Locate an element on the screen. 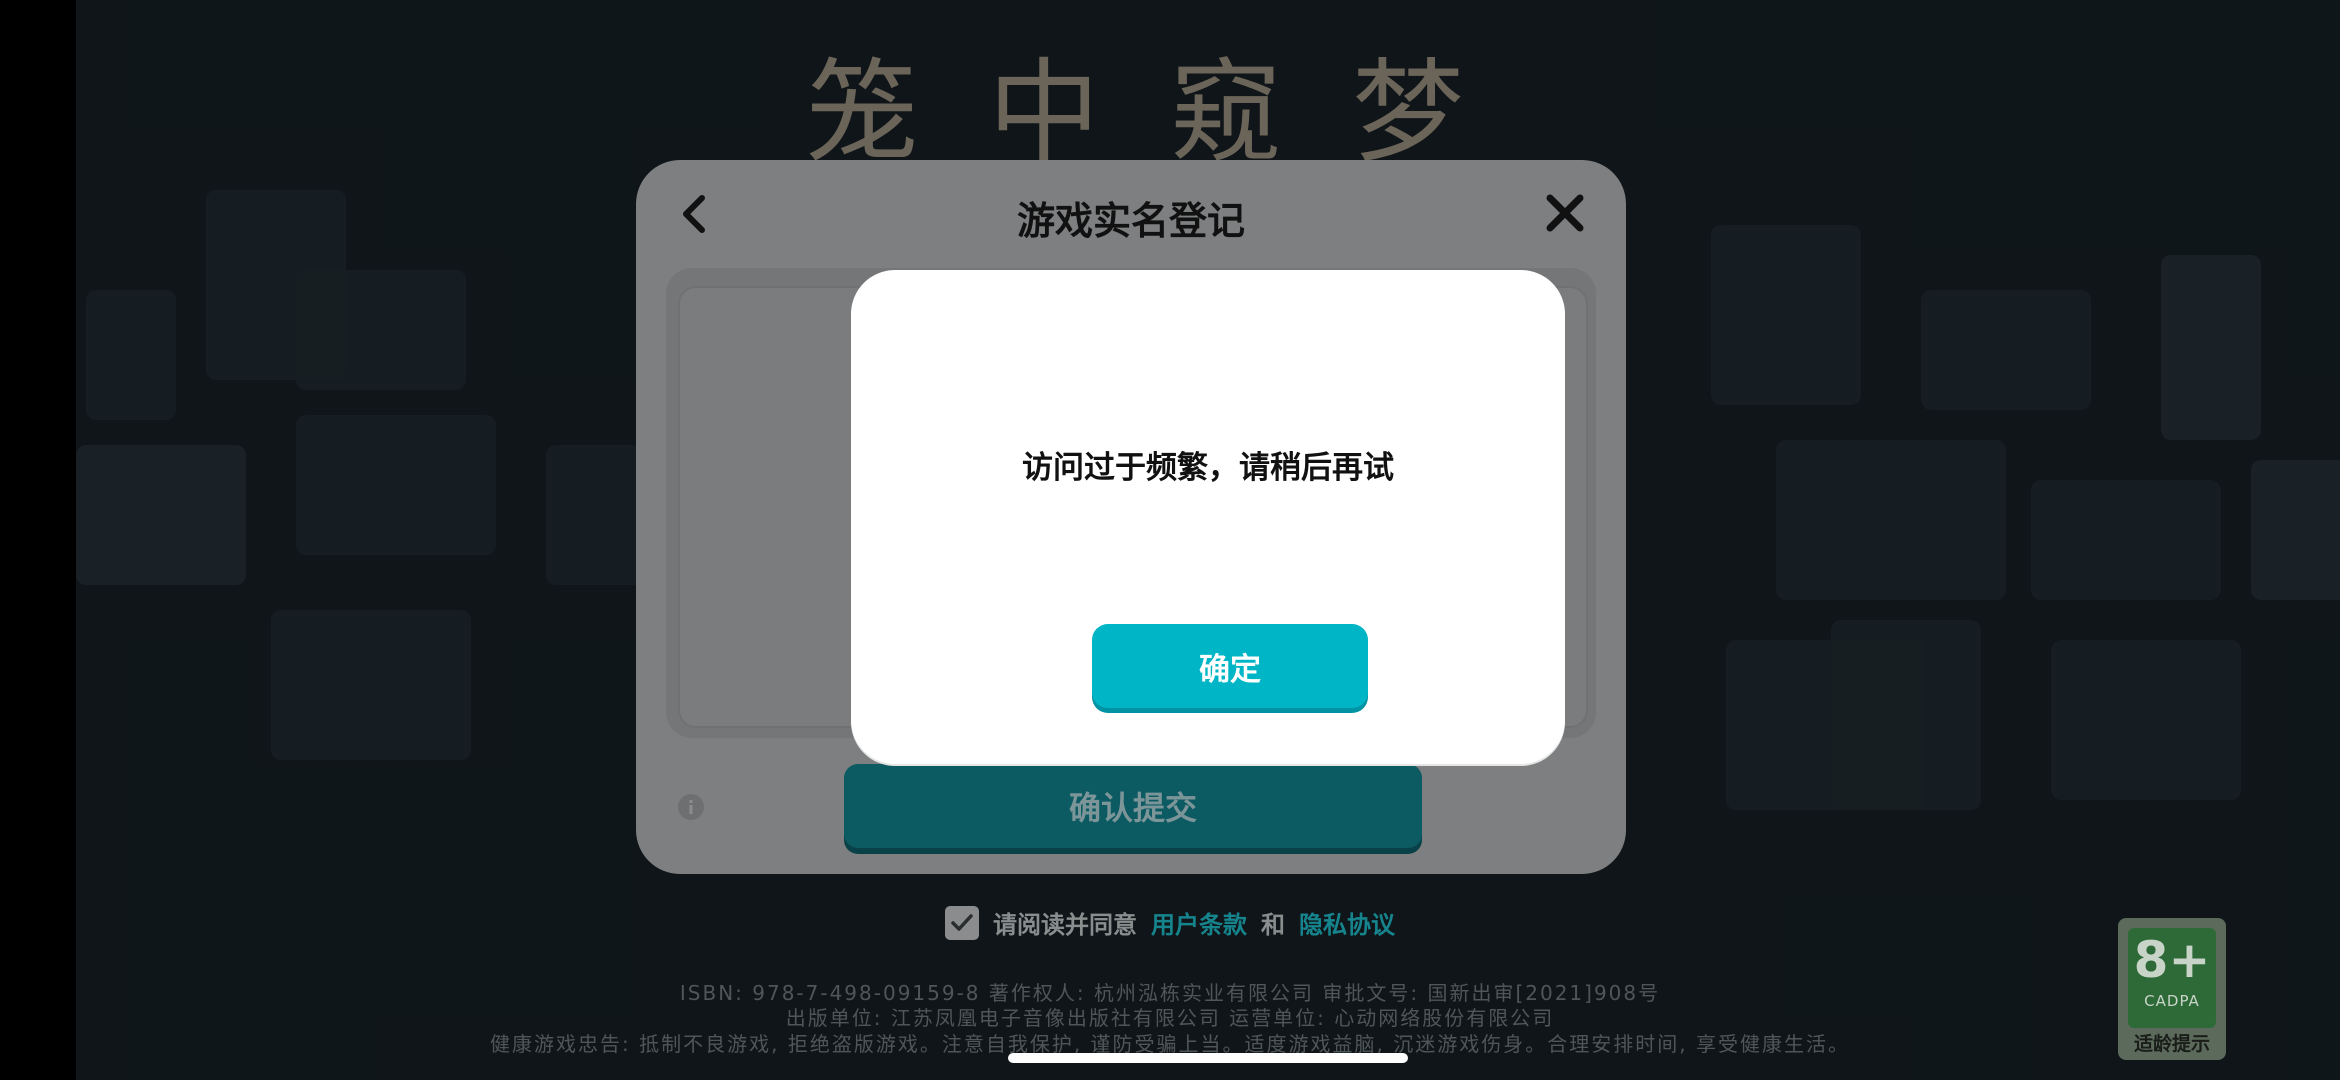 The height and width of the screenshot is (1080, 2340). agree-checkbox is located at coordinates (962, 922).